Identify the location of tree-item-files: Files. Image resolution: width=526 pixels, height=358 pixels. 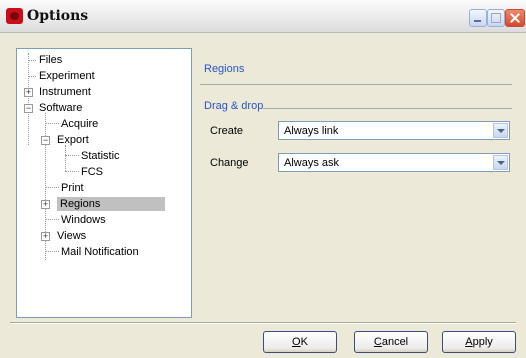
(50, 60).